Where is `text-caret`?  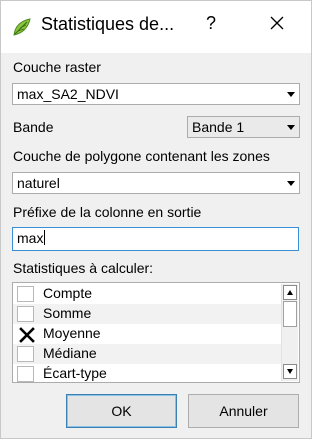
text-caret is located at coordinates (45, 237).